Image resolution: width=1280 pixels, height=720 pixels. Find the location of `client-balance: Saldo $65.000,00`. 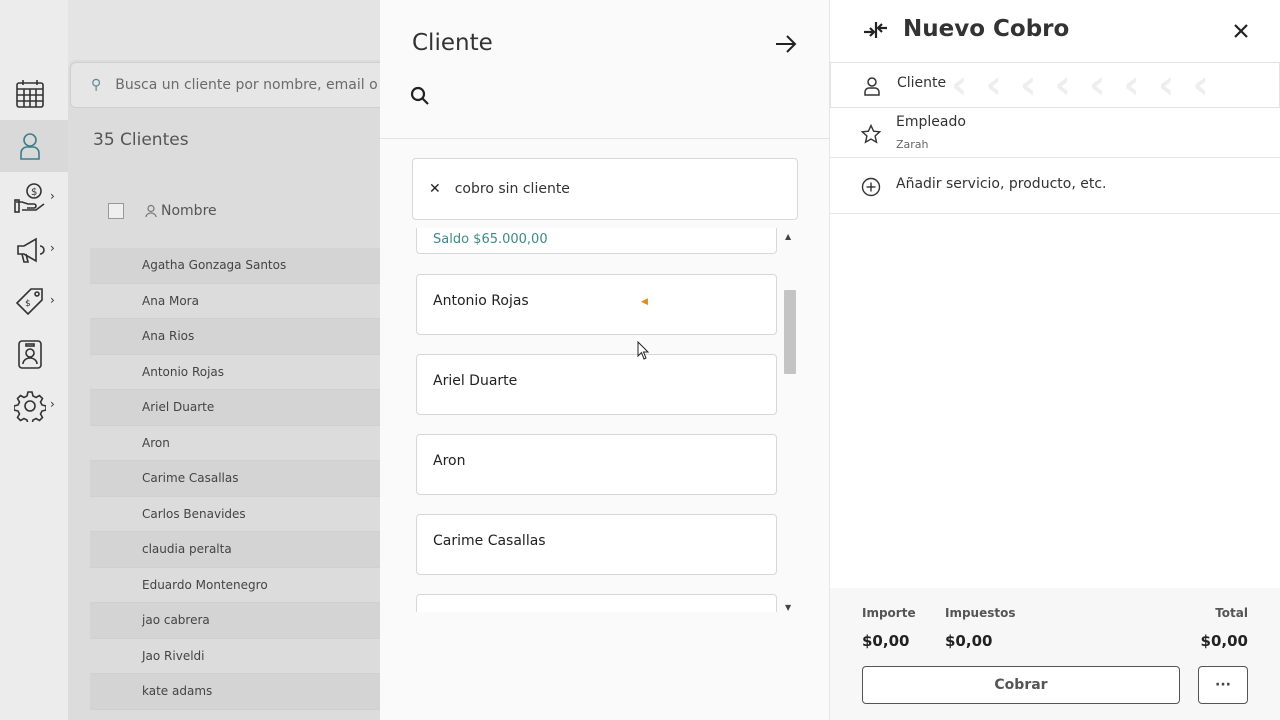

client-balance: Saldo $65.000,00 is located at coordinates (490, 239).